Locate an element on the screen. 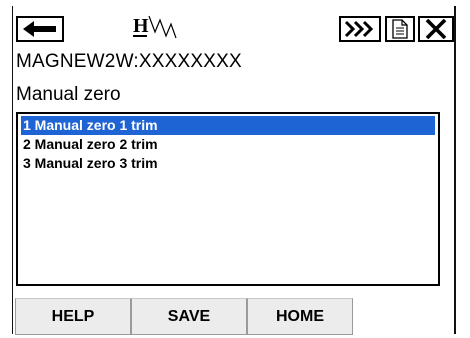 The width and height of the screenshot is (470, 338). menu-item-manual-zero-3-trim: 3 Manual zero 3 trim is located at coordinates (89, 163).